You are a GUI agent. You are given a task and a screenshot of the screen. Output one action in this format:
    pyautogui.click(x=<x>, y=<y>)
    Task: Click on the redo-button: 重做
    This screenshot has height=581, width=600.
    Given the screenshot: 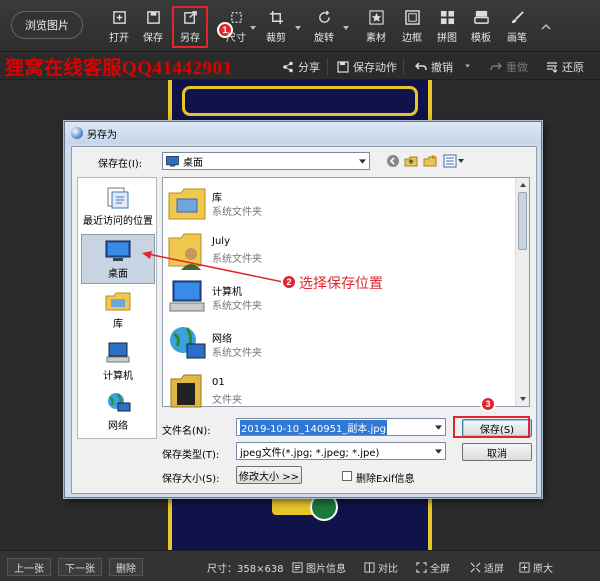 What is the action you would take?
    pyautogui.click(x=509, y=66)
    